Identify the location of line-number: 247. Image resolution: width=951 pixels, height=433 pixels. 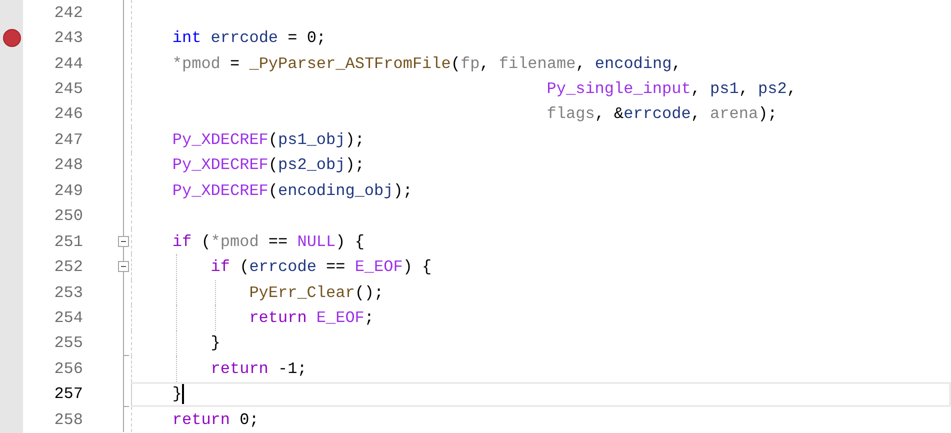
(68, 140).